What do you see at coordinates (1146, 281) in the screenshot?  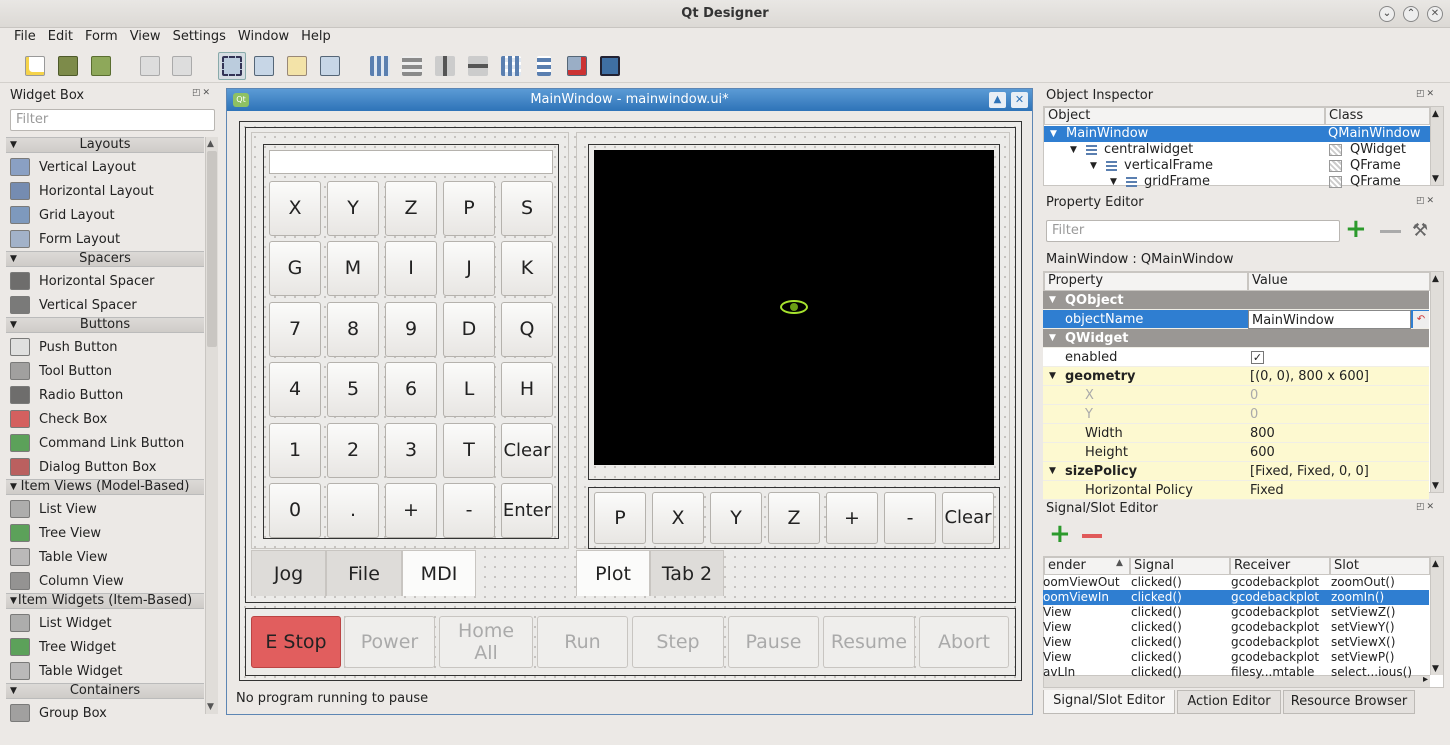 I see `property-column-header: Property` at bounding box center [1146, 281].